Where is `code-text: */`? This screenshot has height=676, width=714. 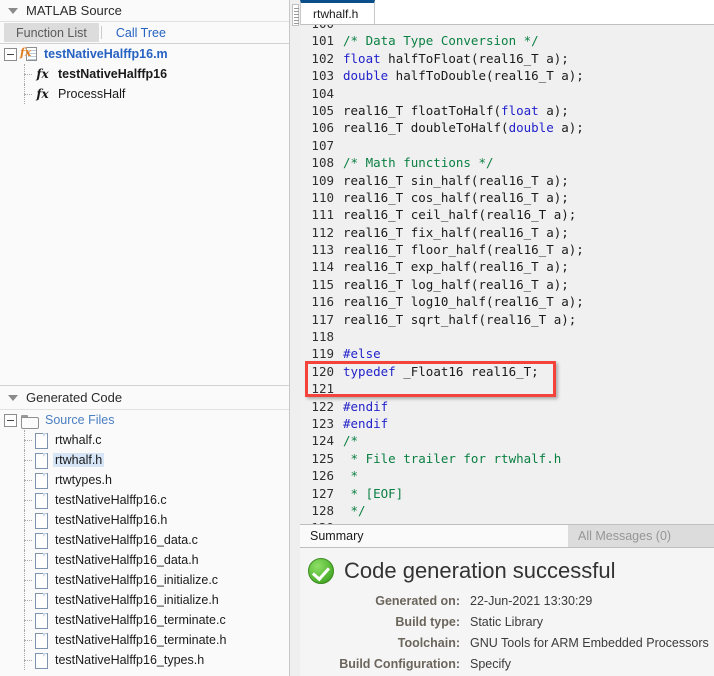
code-text: */ is located at coordinates (354, 510).